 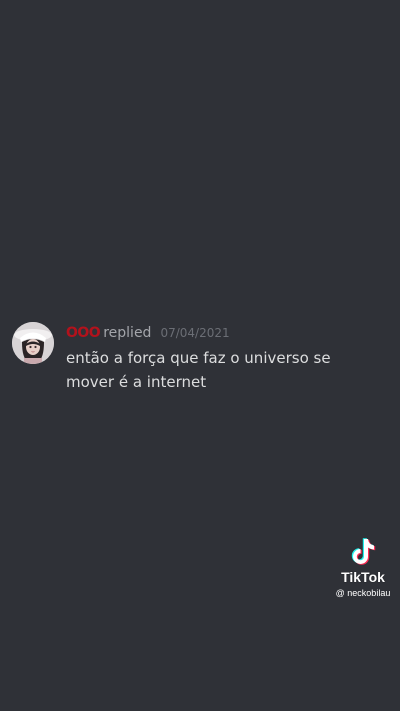 I want to click on username: OOO, so click(x=83, y=333).